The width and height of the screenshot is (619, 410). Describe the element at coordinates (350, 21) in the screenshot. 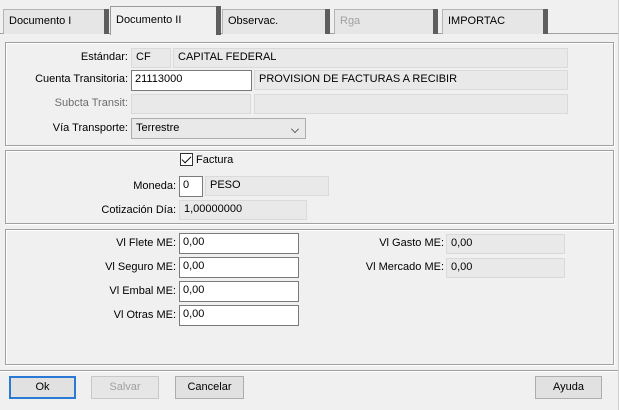

I see `tab-label: Rga` at that location.